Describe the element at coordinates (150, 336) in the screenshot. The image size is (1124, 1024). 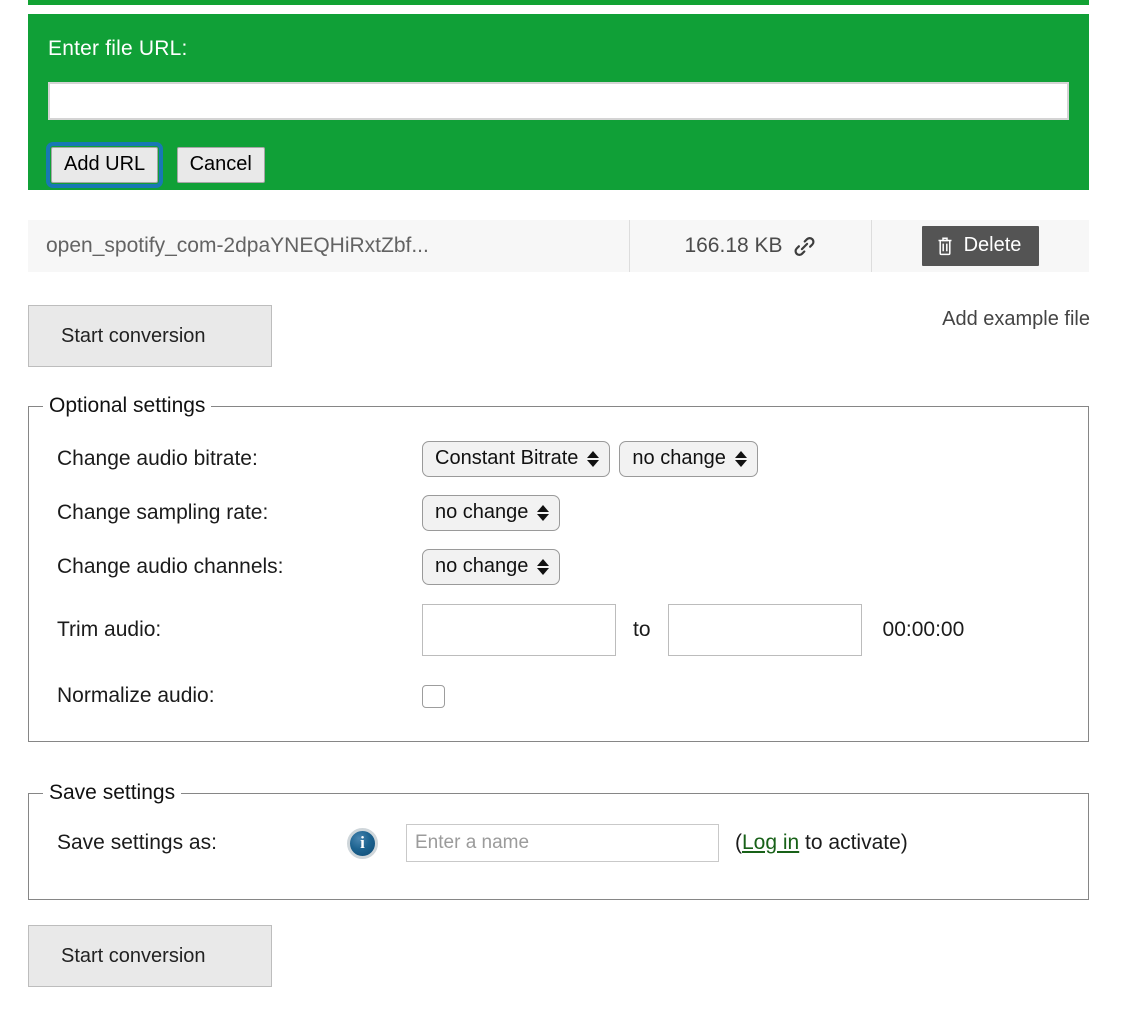
I see `start-conversion-button-top: Start conversion` at that location.